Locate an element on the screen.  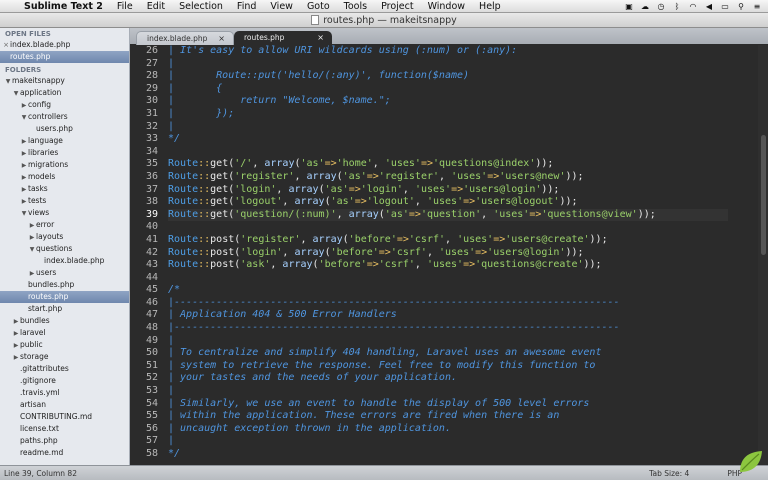
time-machine-icon: ◷ is located at coordinates (661, 6).